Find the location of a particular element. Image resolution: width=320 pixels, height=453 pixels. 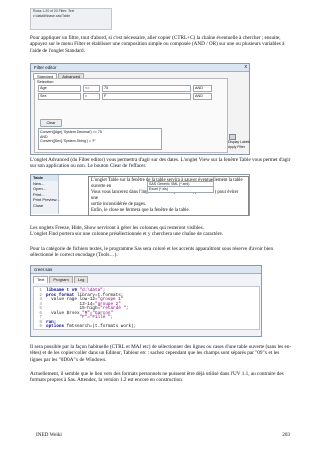

page-number: 203 is located at coordinates (286, 435).